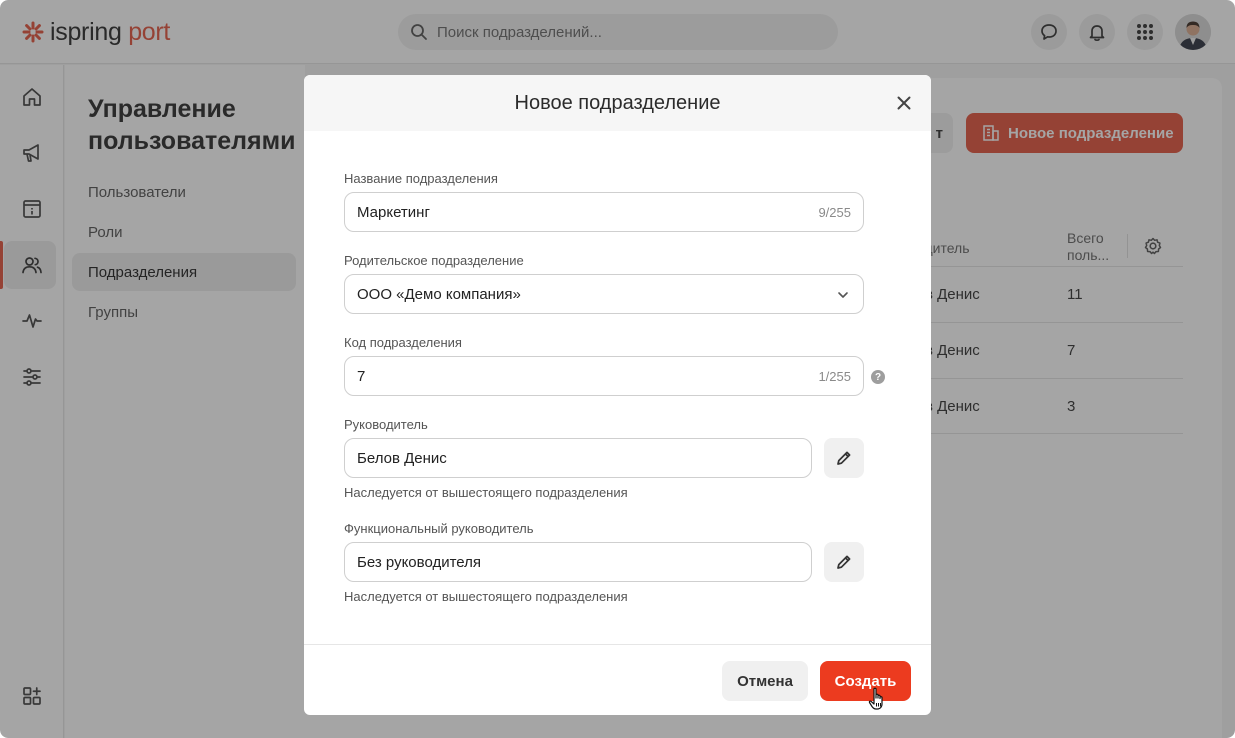 The image size is (1235, 738). I want to click on department-name-input: Маркетинг 9/255, so click(604, 212).